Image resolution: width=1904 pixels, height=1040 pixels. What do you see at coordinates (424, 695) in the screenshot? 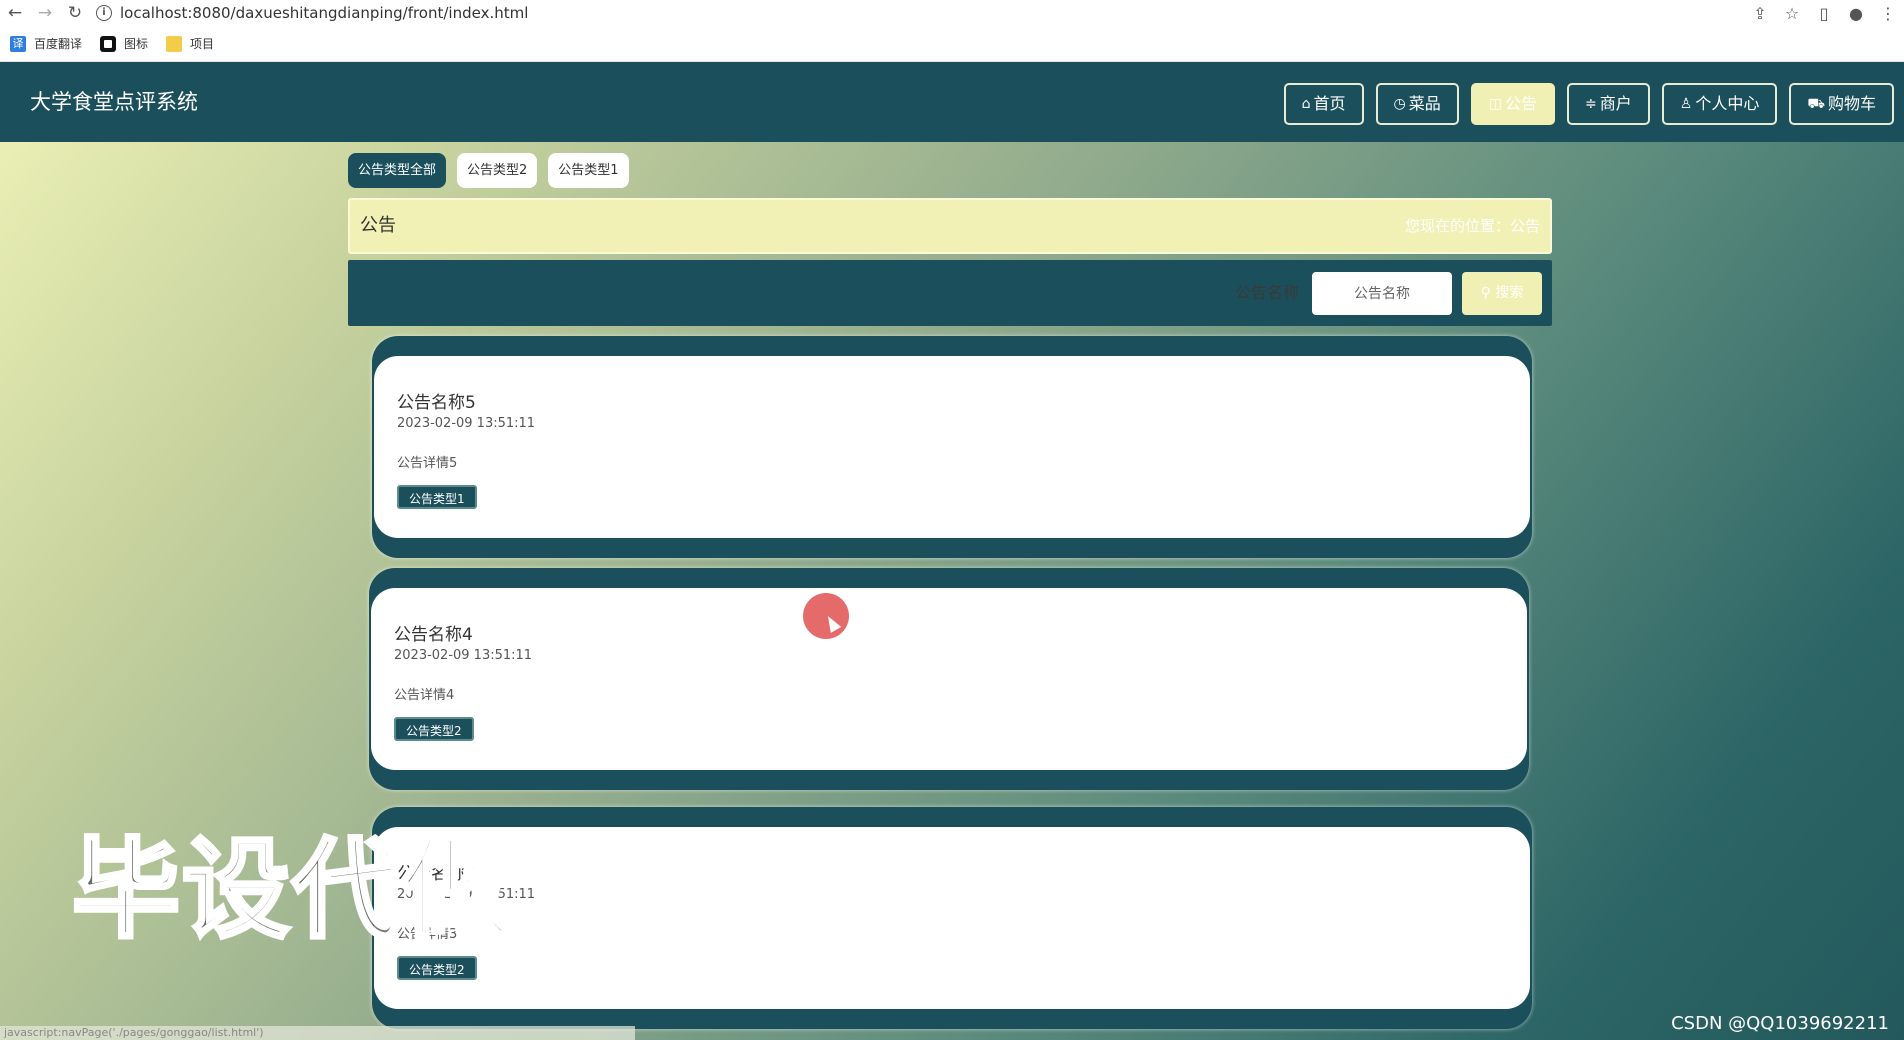
I see `notice-desc: 公告详情4` at bounding box center [424, 695].